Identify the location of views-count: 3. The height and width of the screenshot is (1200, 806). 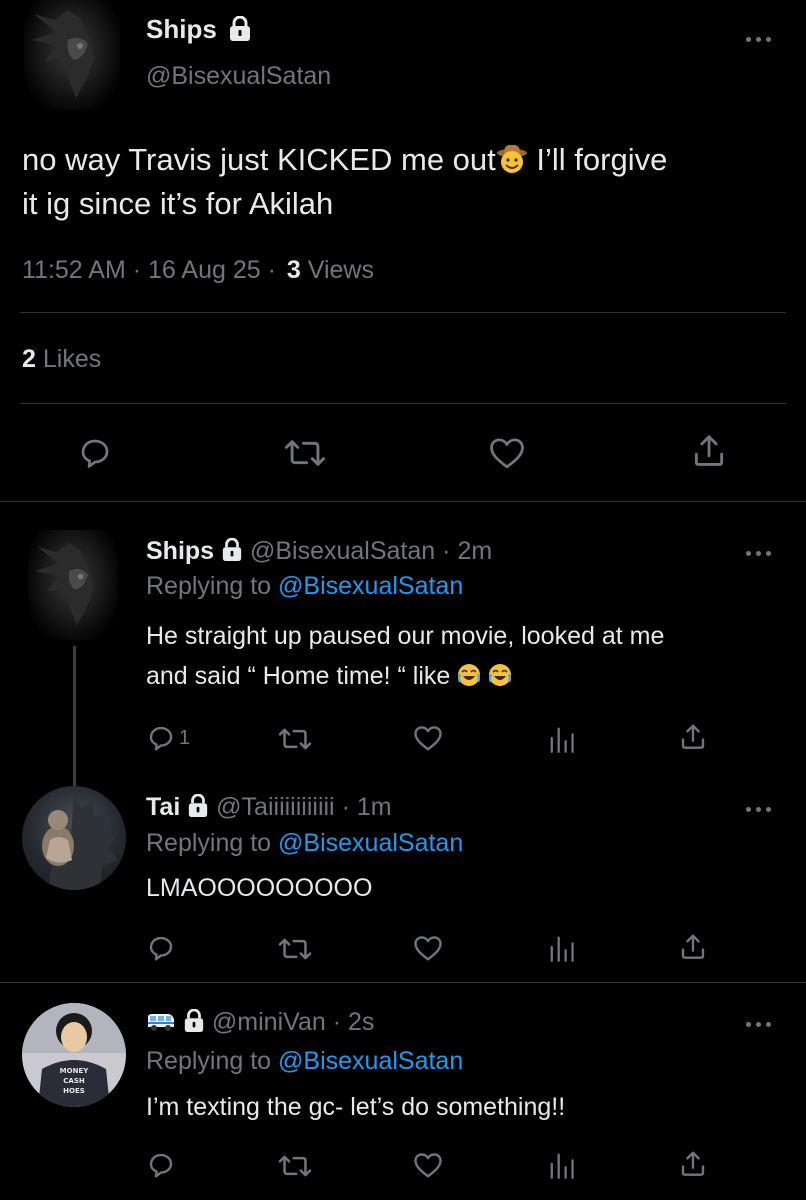
(293, 270).